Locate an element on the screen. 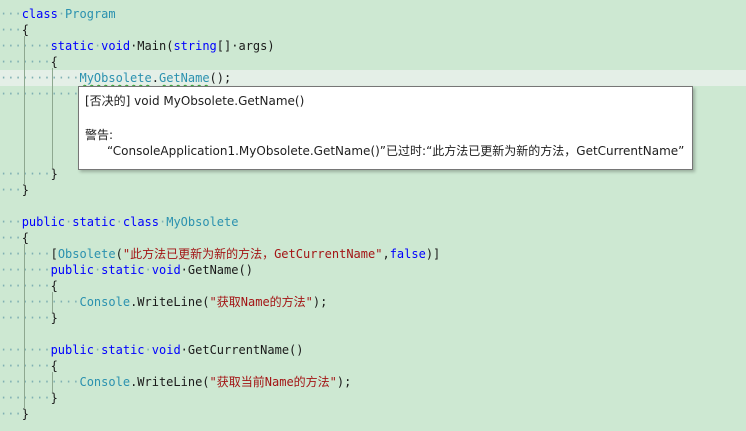 The height and width of the screenshot is (431, 746). code-line: ·······static·void·Main(string[]·args) is located at coordinates (137, 46).